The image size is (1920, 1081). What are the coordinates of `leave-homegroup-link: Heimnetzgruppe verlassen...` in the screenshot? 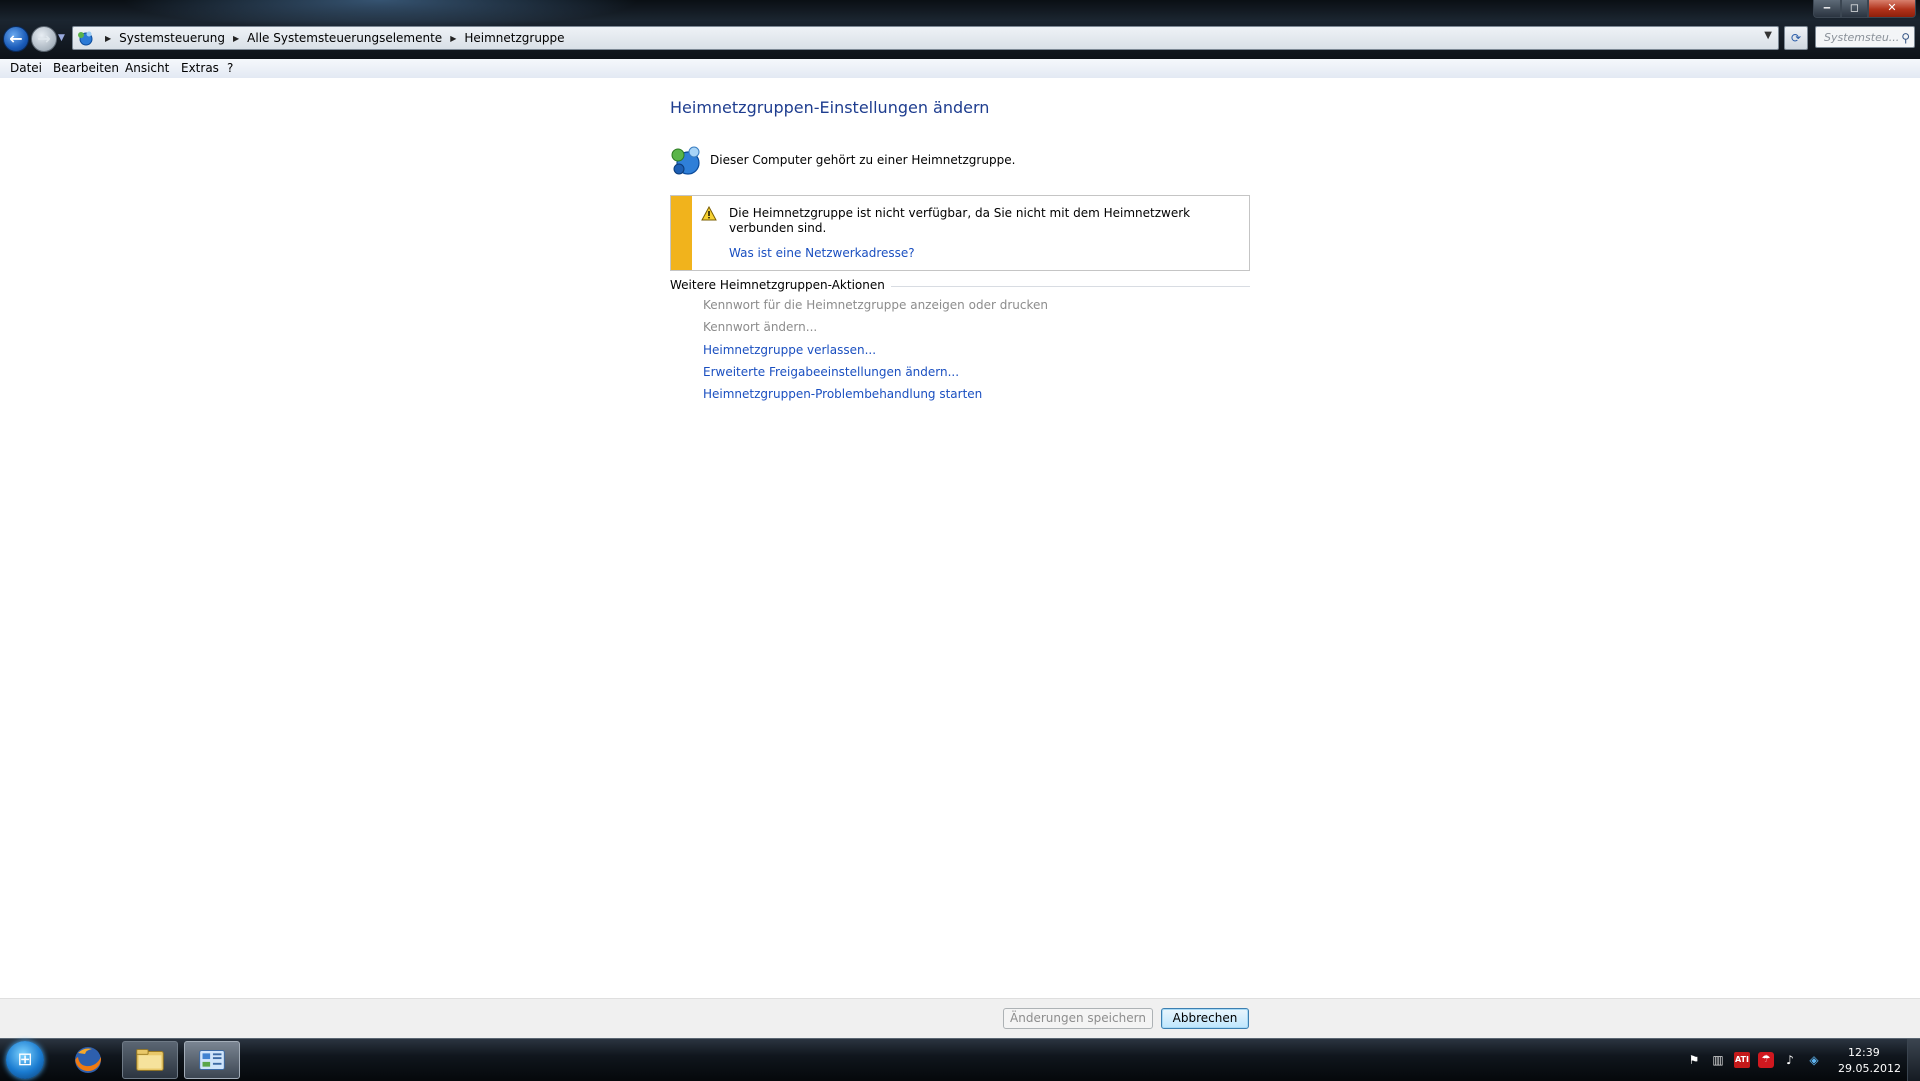 It's located at (789, 350).